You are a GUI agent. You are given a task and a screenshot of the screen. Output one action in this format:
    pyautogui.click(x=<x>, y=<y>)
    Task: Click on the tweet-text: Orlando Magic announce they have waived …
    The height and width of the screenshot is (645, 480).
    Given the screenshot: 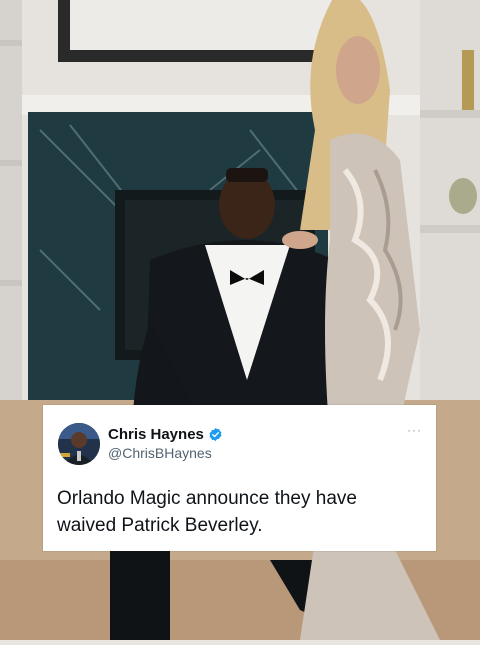 What is the action you would take?
    pyautogui.click(x=207, y=512)
    